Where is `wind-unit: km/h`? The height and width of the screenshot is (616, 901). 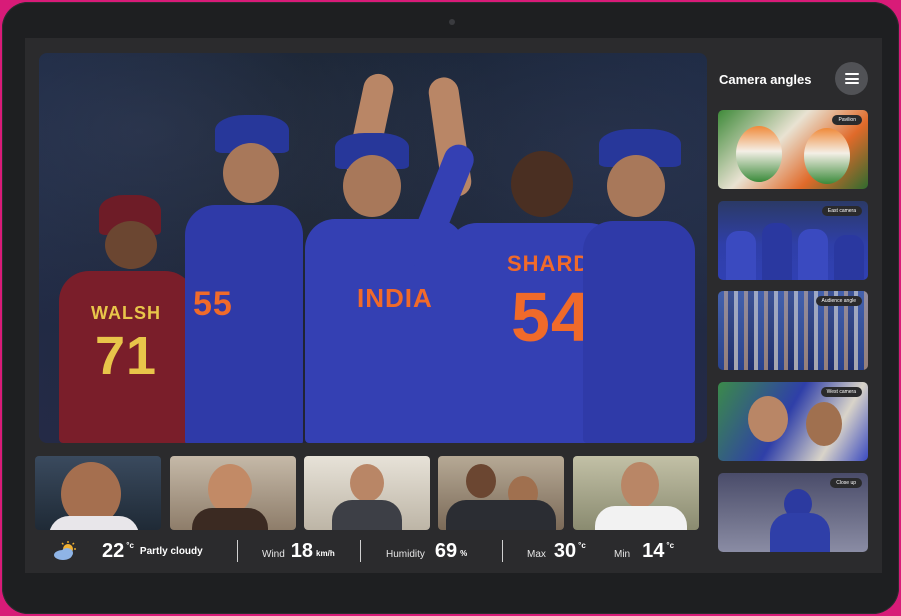 wind-unit: km/h is located at coordinates (325, 553).